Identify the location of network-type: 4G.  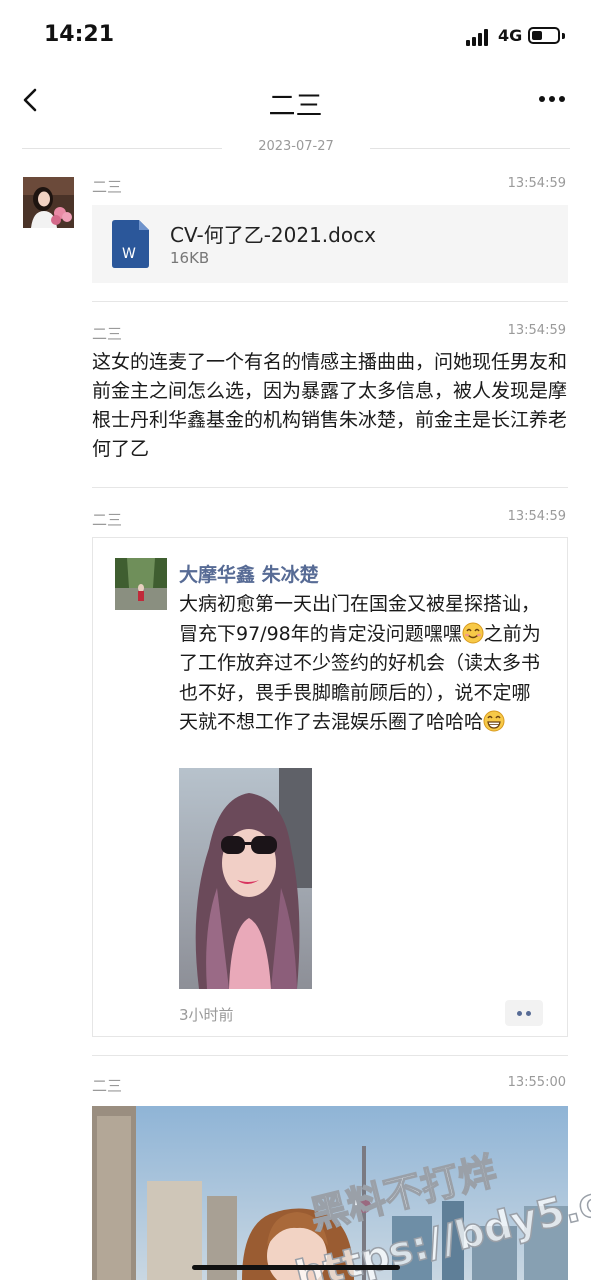
(510, 35).